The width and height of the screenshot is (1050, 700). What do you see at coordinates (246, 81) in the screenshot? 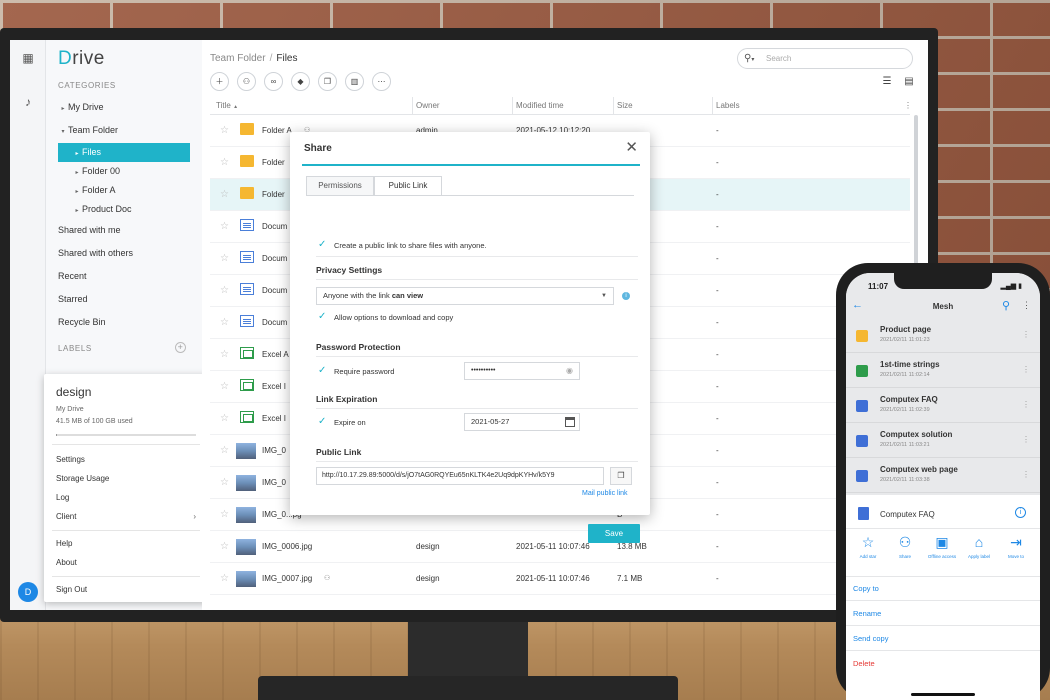
I see `share-button: ⚇` at bounding box center [246, 81].